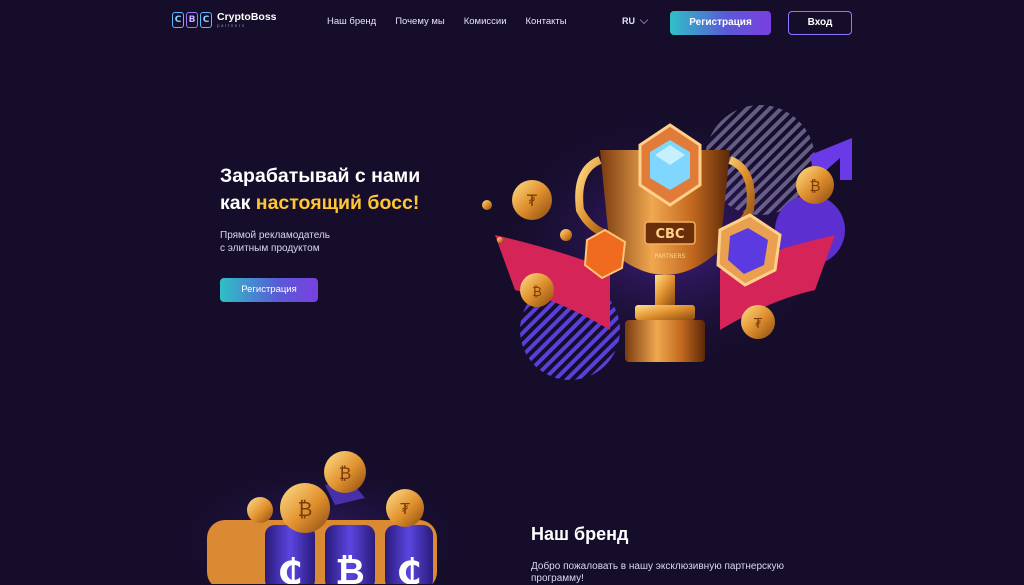 The width and height of the screenshot is (1024, 585). I want to click on logo-subtitle: partners, so click(231, 25).